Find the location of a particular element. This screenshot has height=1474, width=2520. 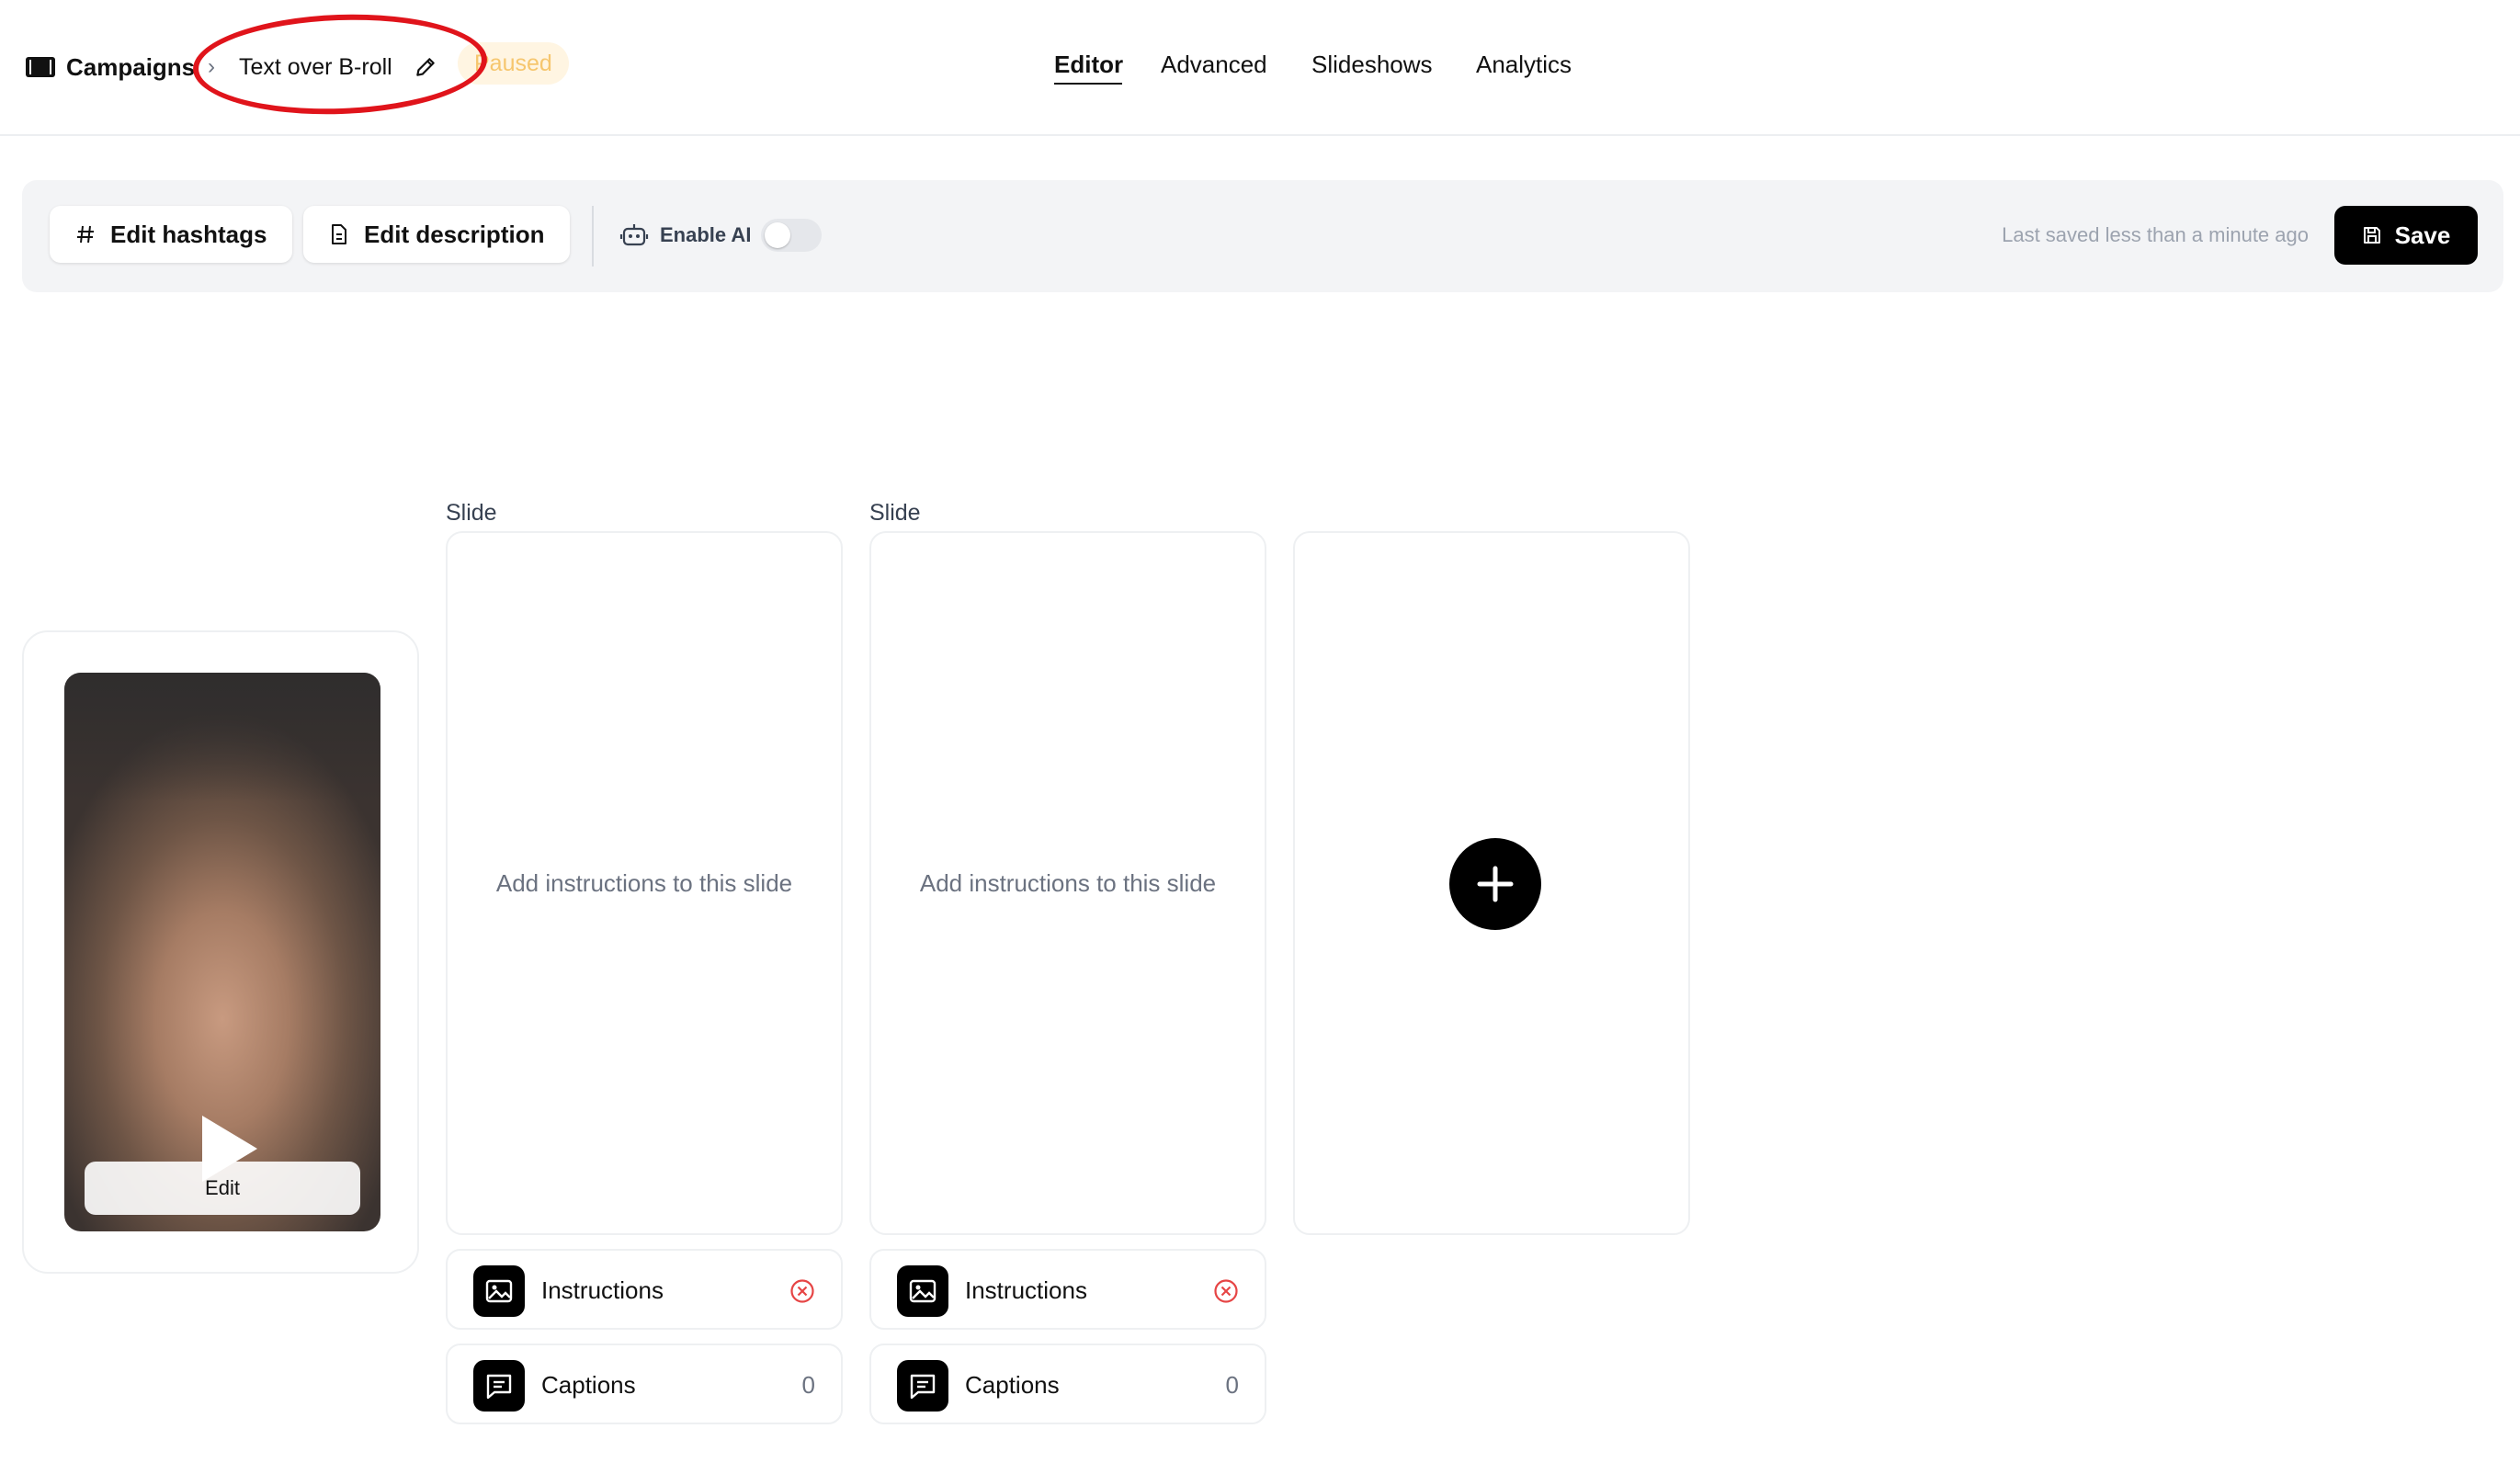

save-label: Save is located at coordinates (2422, 235).